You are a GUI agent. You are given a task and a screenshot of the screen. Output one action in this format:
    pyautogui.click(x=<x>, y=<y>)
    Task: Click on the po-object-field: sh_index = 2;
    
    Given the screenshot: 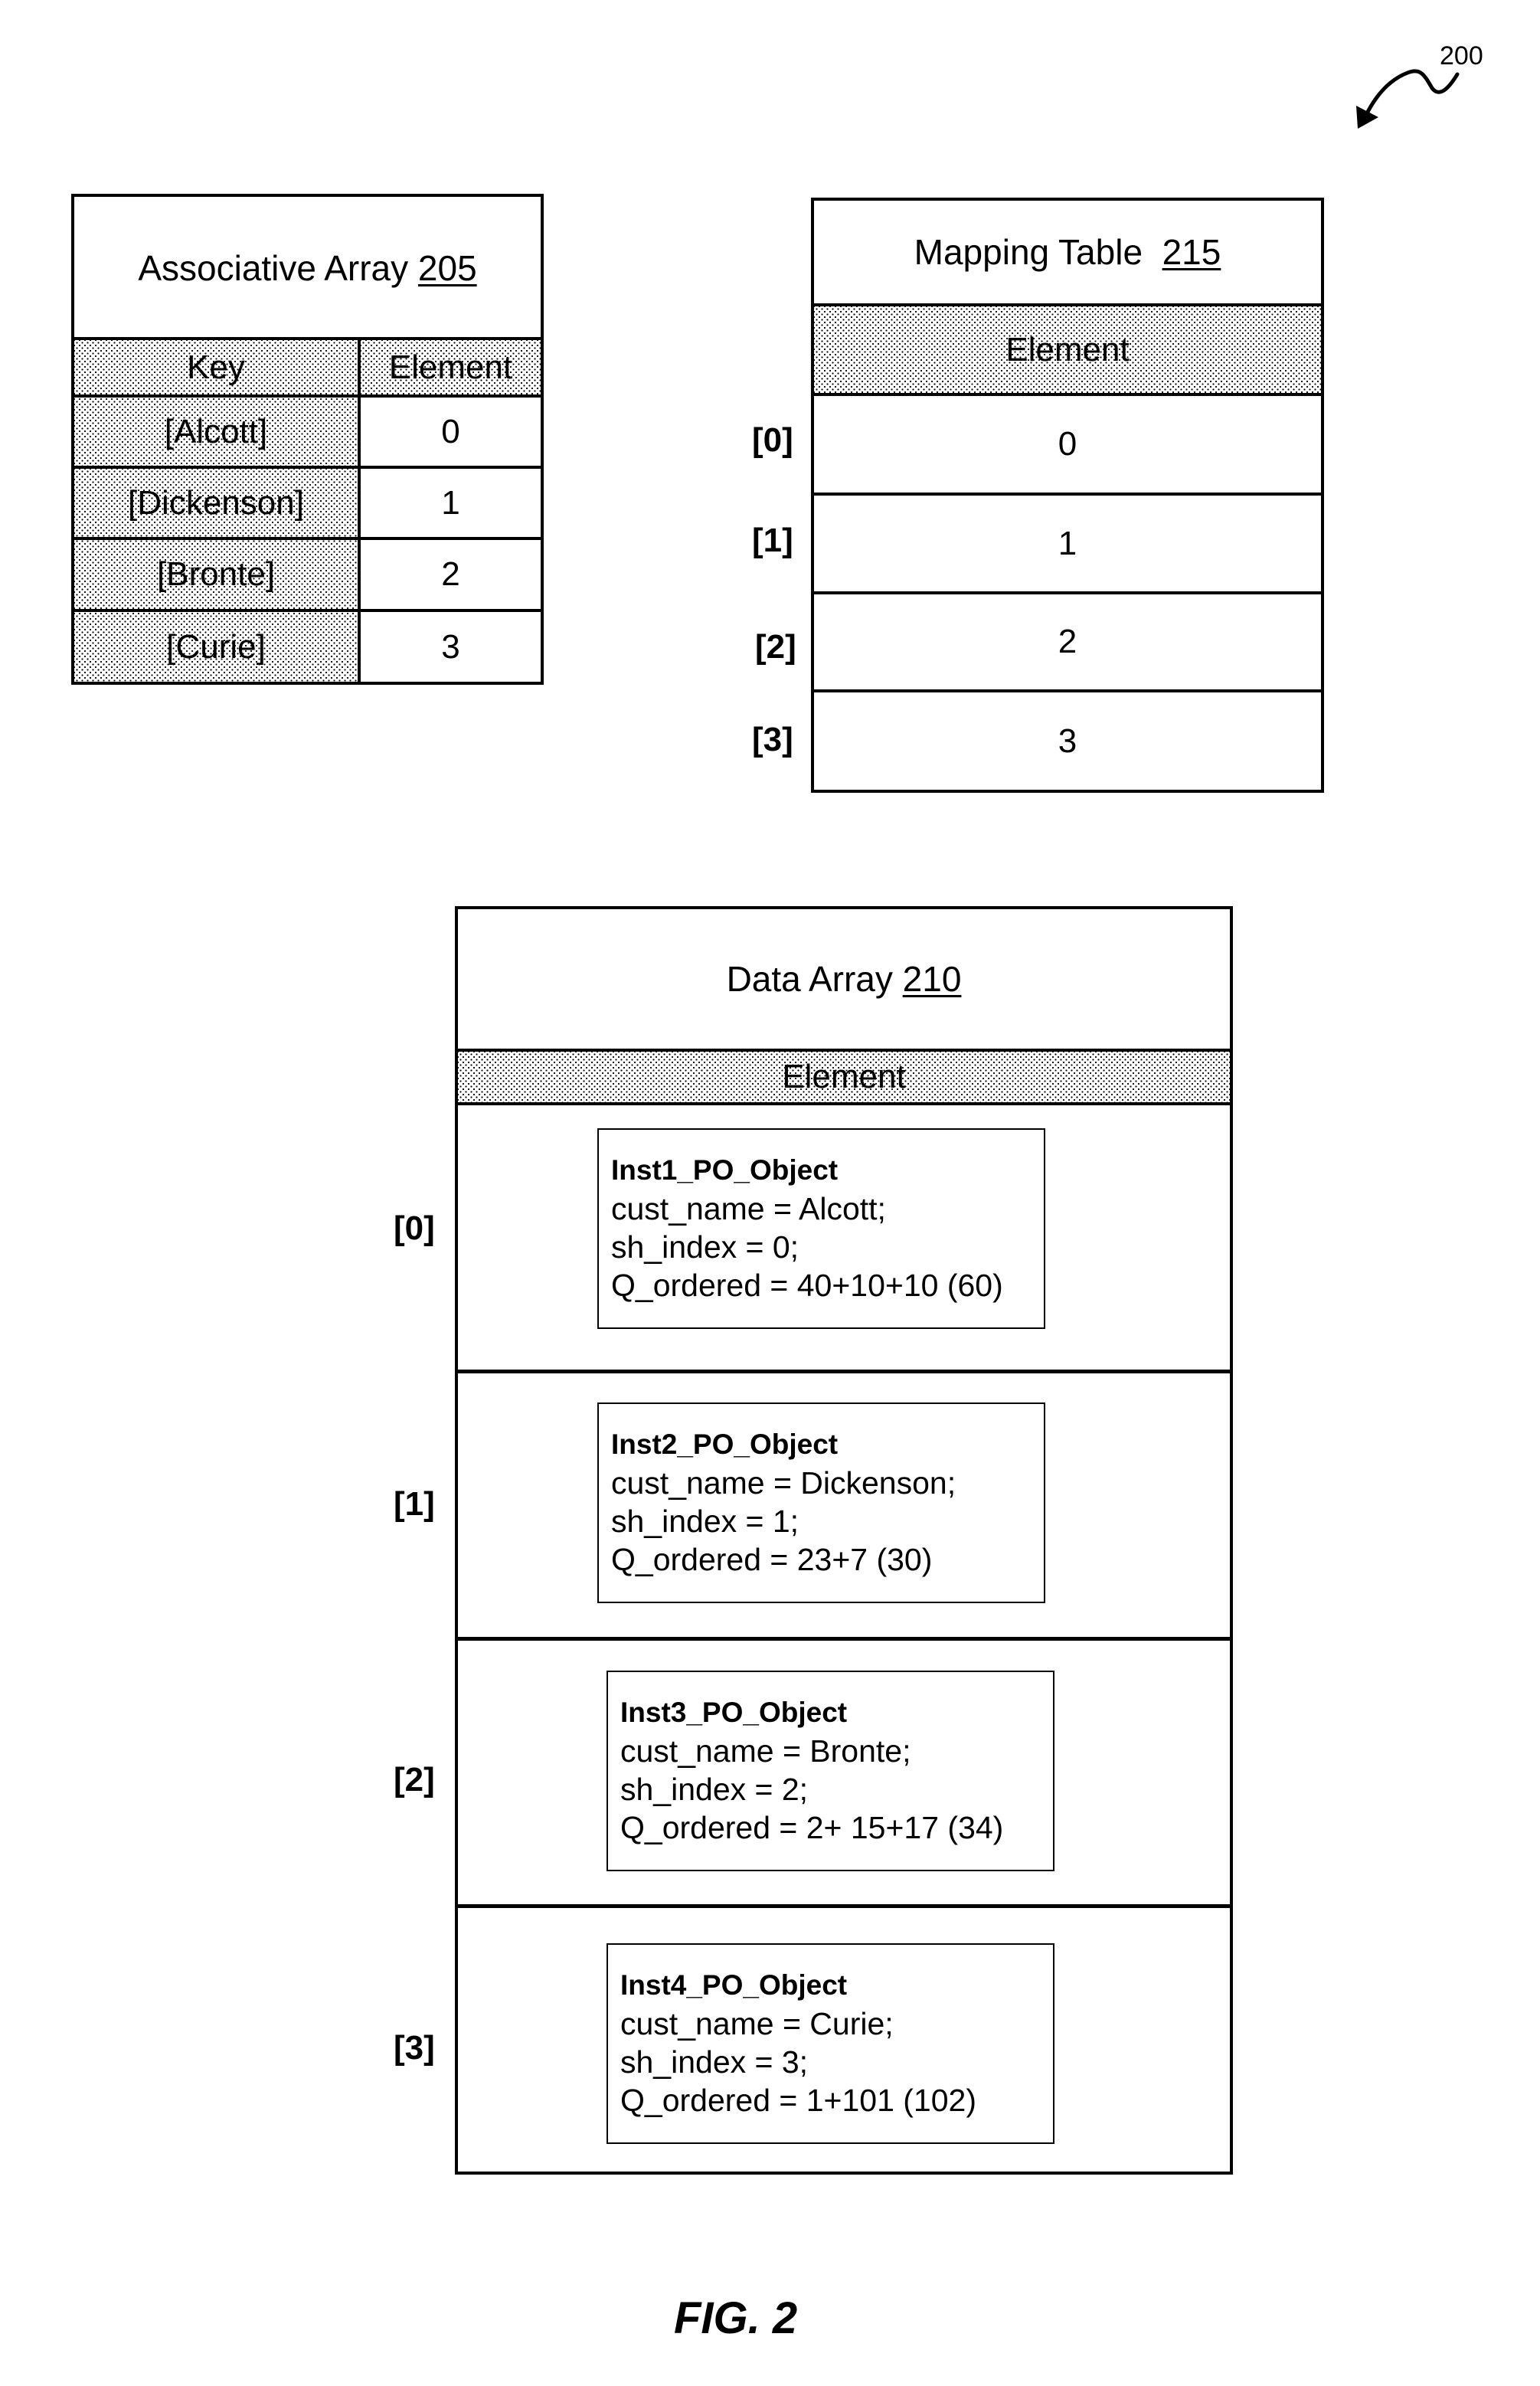 What is the action you would take?
    pyautogui.click(x=714, y=1789)
    